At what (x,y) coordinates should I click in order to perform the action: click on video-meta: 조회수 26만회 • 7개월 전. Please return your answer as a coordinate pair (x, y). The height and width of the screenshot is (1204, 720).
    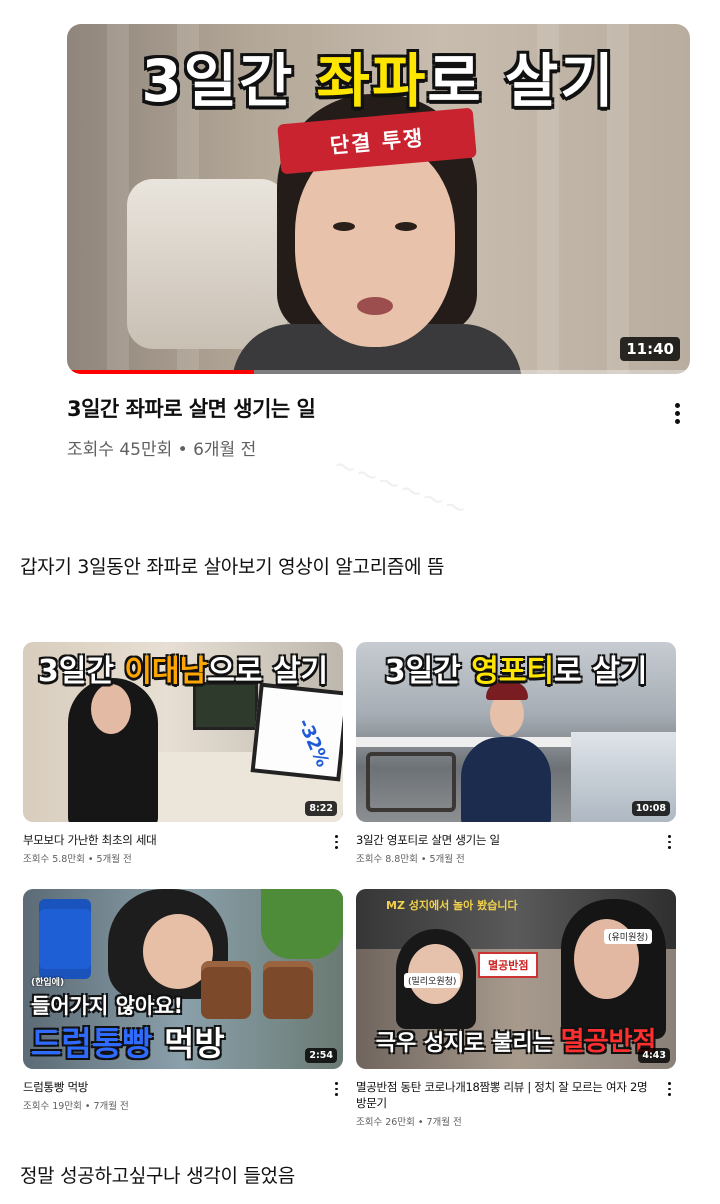
    Looking at the image, I should click on (409, 1122).